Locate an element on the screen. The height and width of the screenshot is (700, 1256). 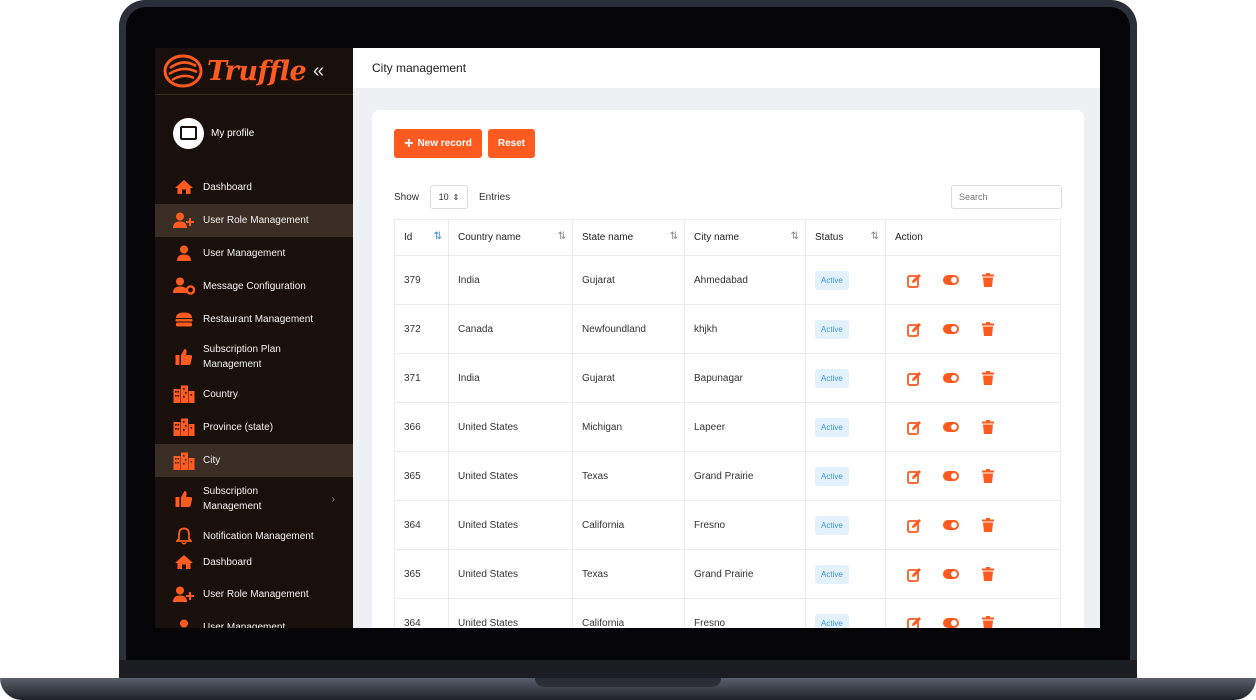
reset-button: Reset is located at coordinates (511, 143).